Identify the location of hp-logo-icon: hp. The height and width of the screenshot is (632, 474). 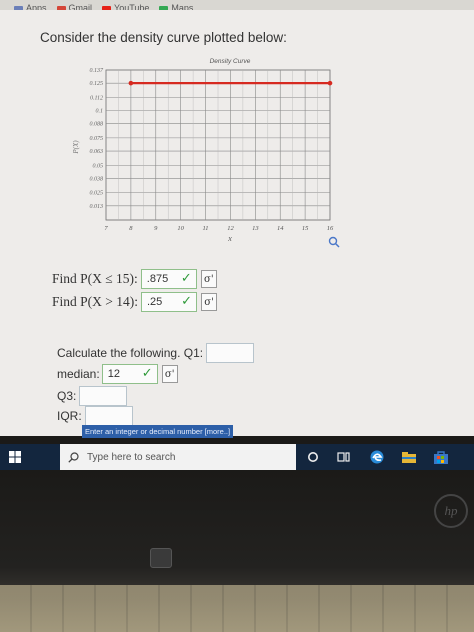
(451, 511).